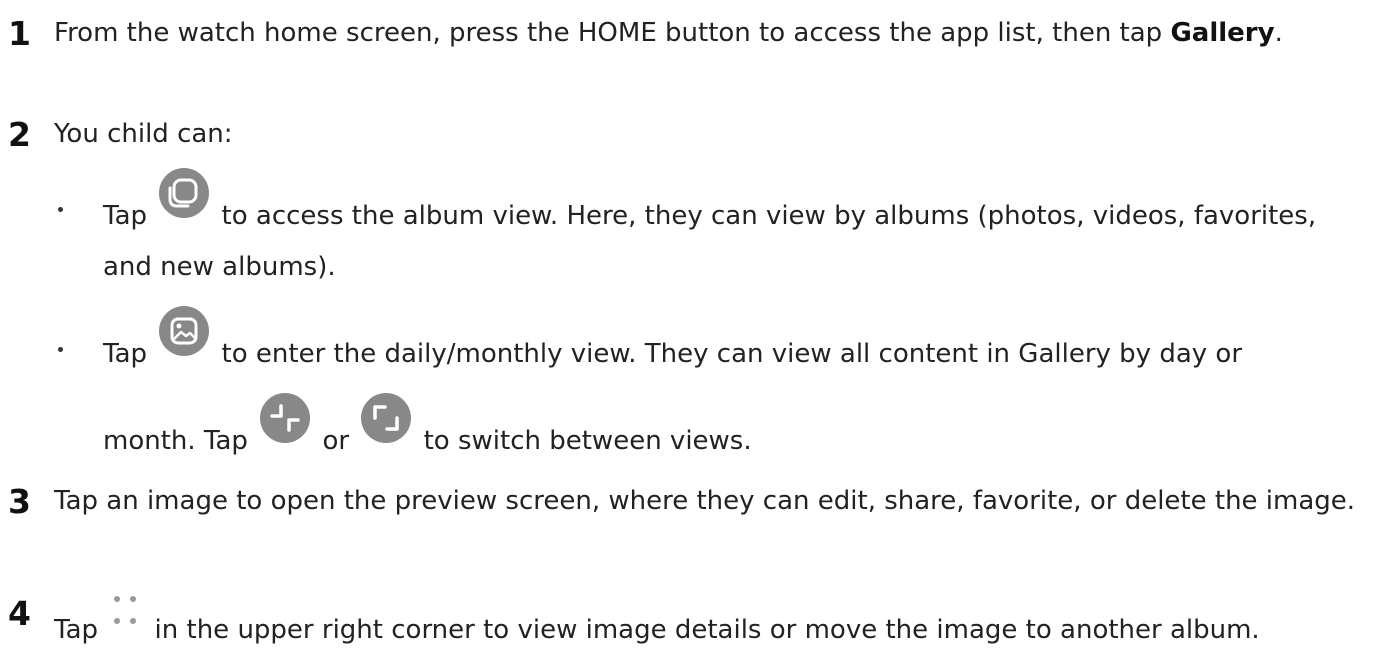  Describe the element at coordinates (125, 616) in the screenshot. I see `more-options-icon` at that location.